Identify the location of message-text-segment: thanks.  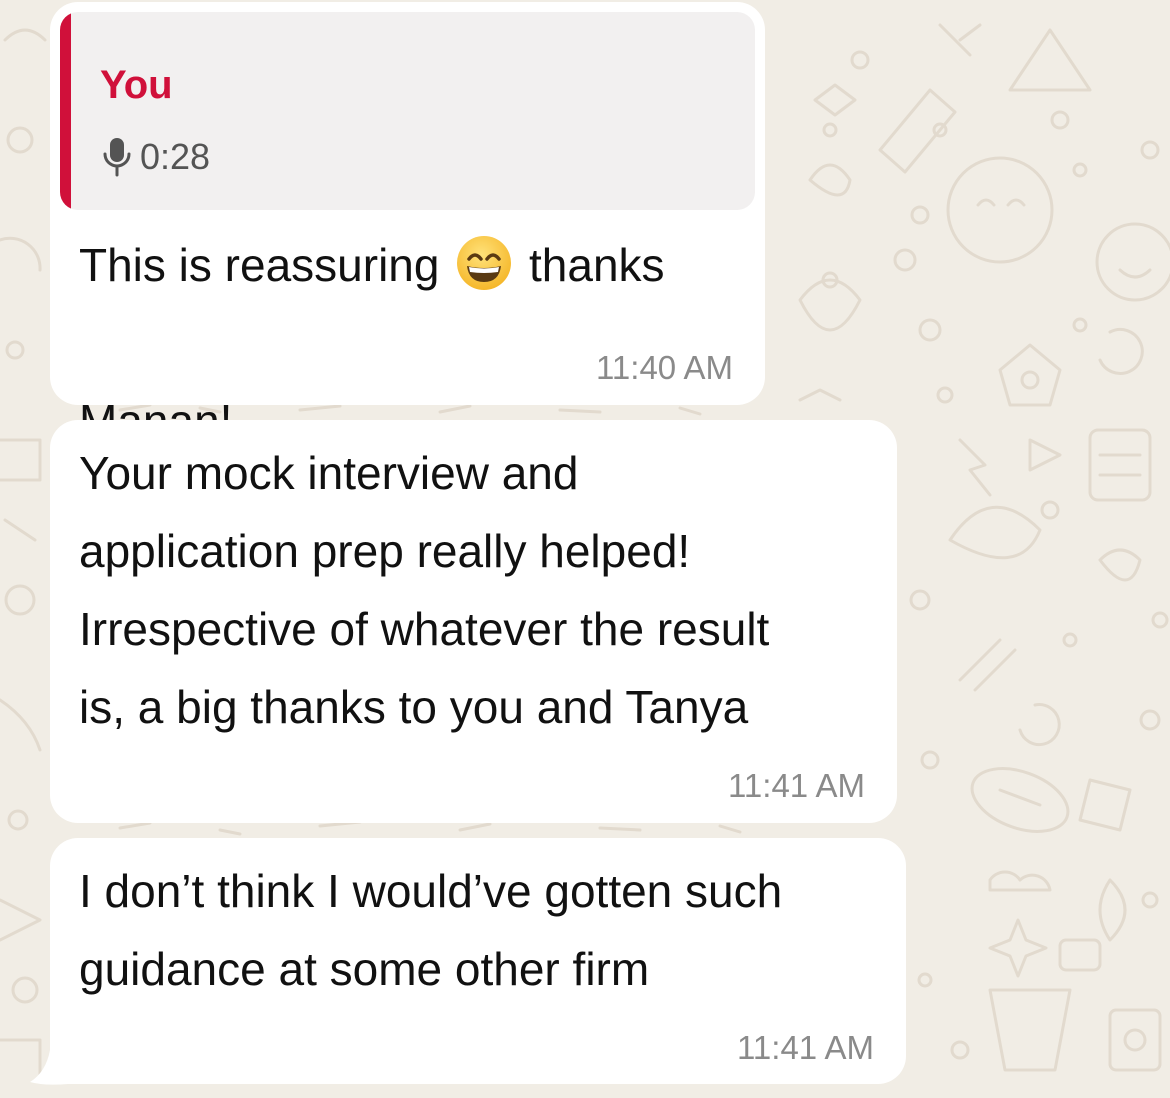
(590, 265).